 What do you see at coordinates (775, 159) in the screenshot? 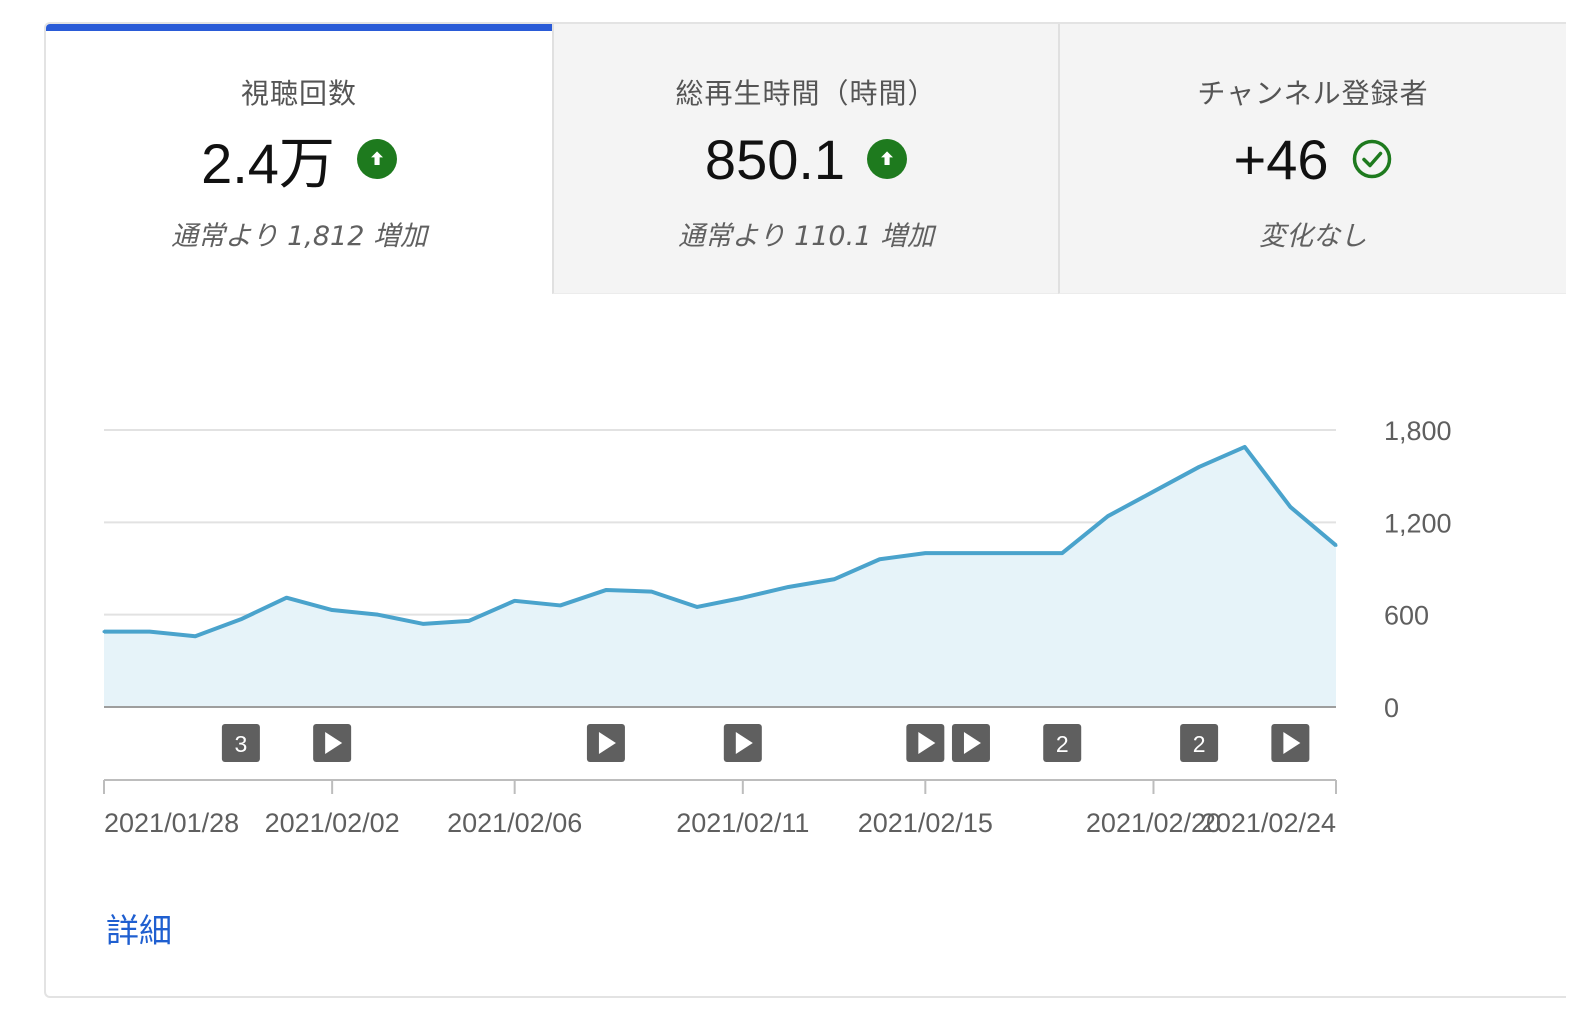
I see `tab-value: 850.1` at bounding box center [775, 159].